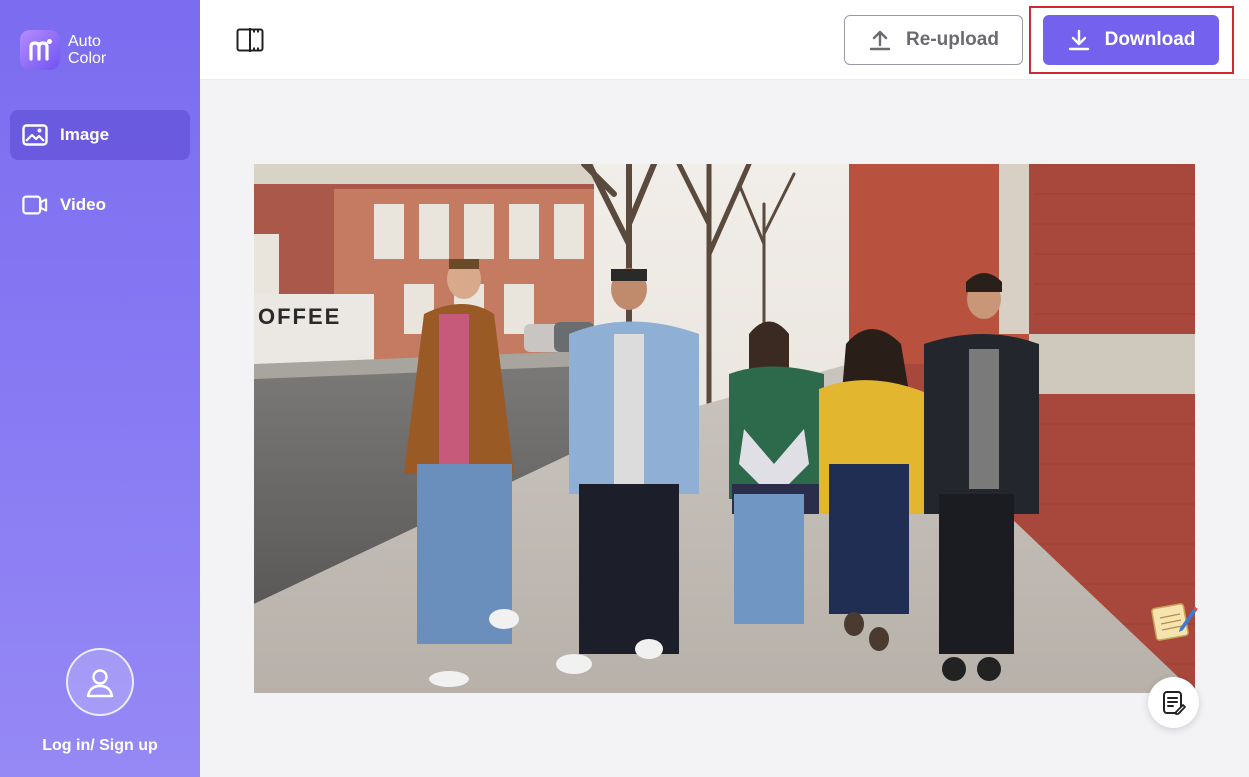 The width and height of the screenshot is (1249, 777). Describe the element at coordinates (40, 50) in the screenshot. I see `app-logo-icon` at that location.